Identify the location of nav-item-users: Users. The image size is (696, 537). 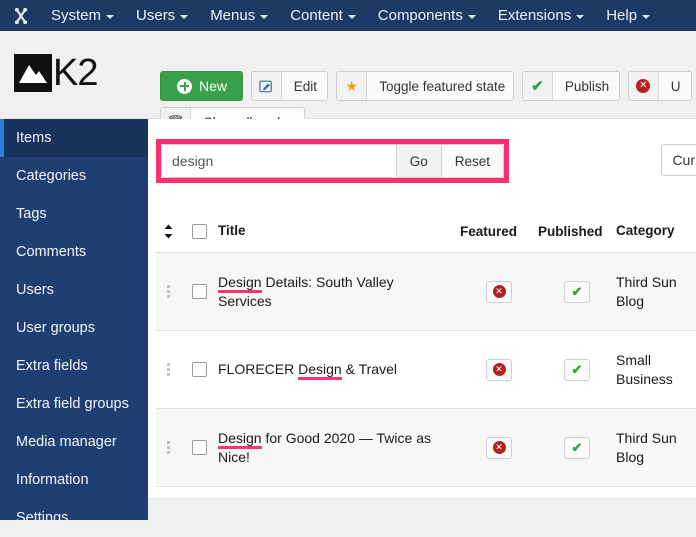
(162, 15).